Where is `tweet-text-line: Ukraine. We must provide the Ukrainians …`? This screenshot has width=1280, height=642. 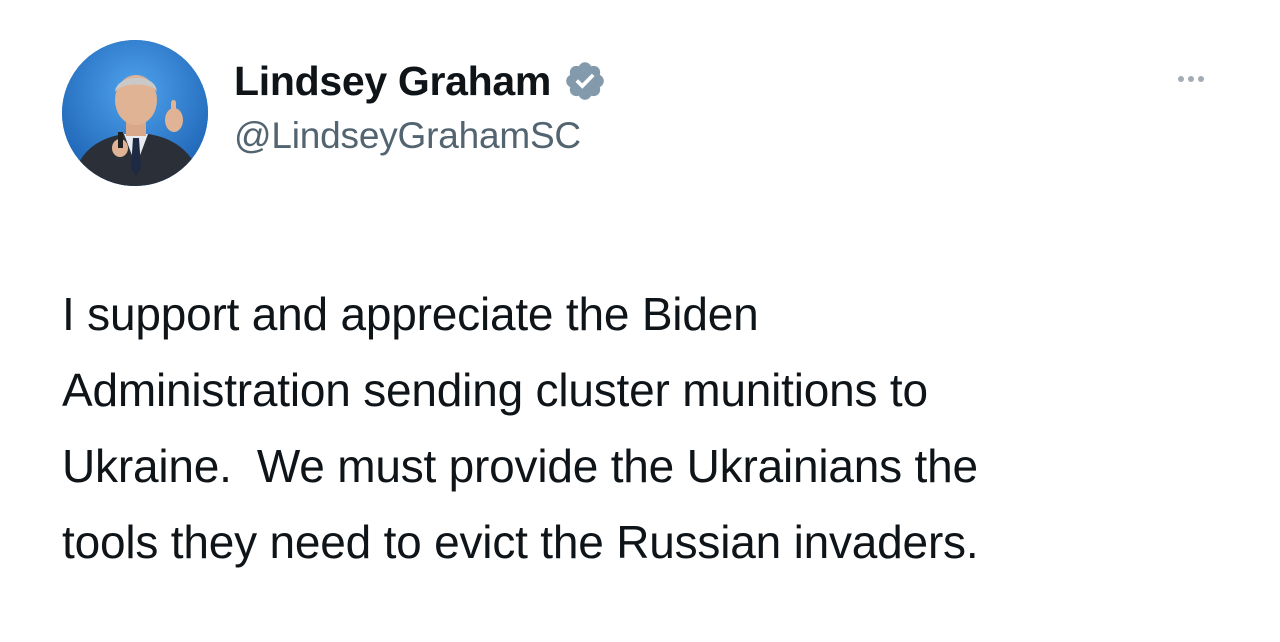
tweet-text-line: Ukraine. We must provide the Ukrainians … is located at coordinates (520, 466).